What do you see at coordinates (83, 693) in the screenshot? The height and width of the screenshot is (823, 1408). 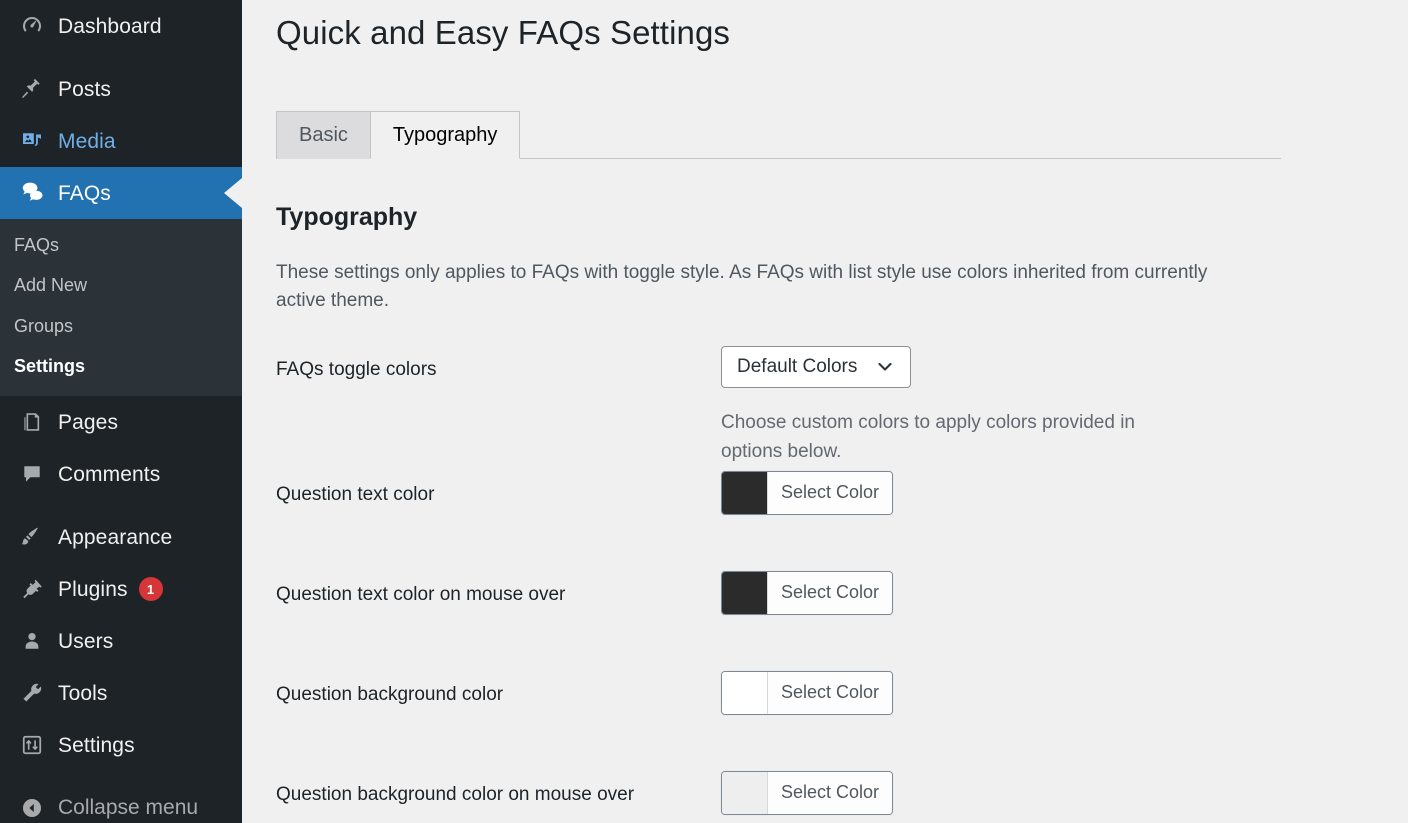 I see `sidebar-item-label: Tools` at bounding box center [83, 693].